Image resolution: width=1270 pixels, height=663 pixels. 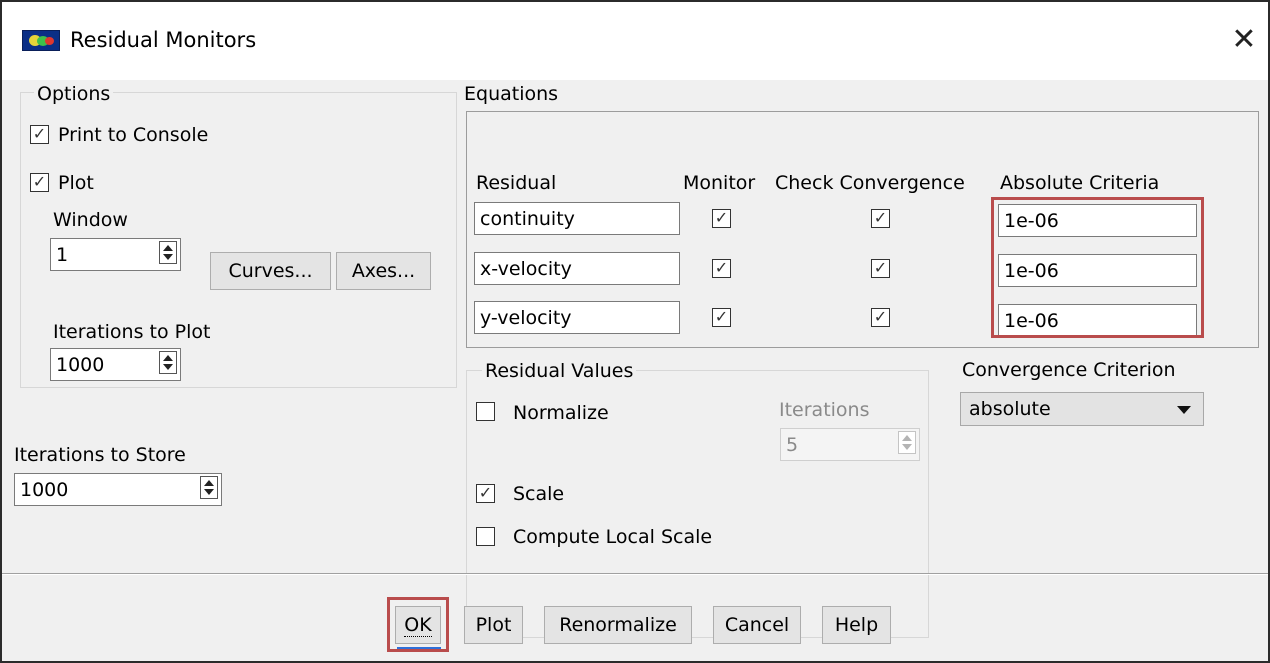 What do you see at coordinates (132, 332) in the screenshot?
I see `iterations-to-plot-label: Iterations to Plot` at bounding box center [132, 332].